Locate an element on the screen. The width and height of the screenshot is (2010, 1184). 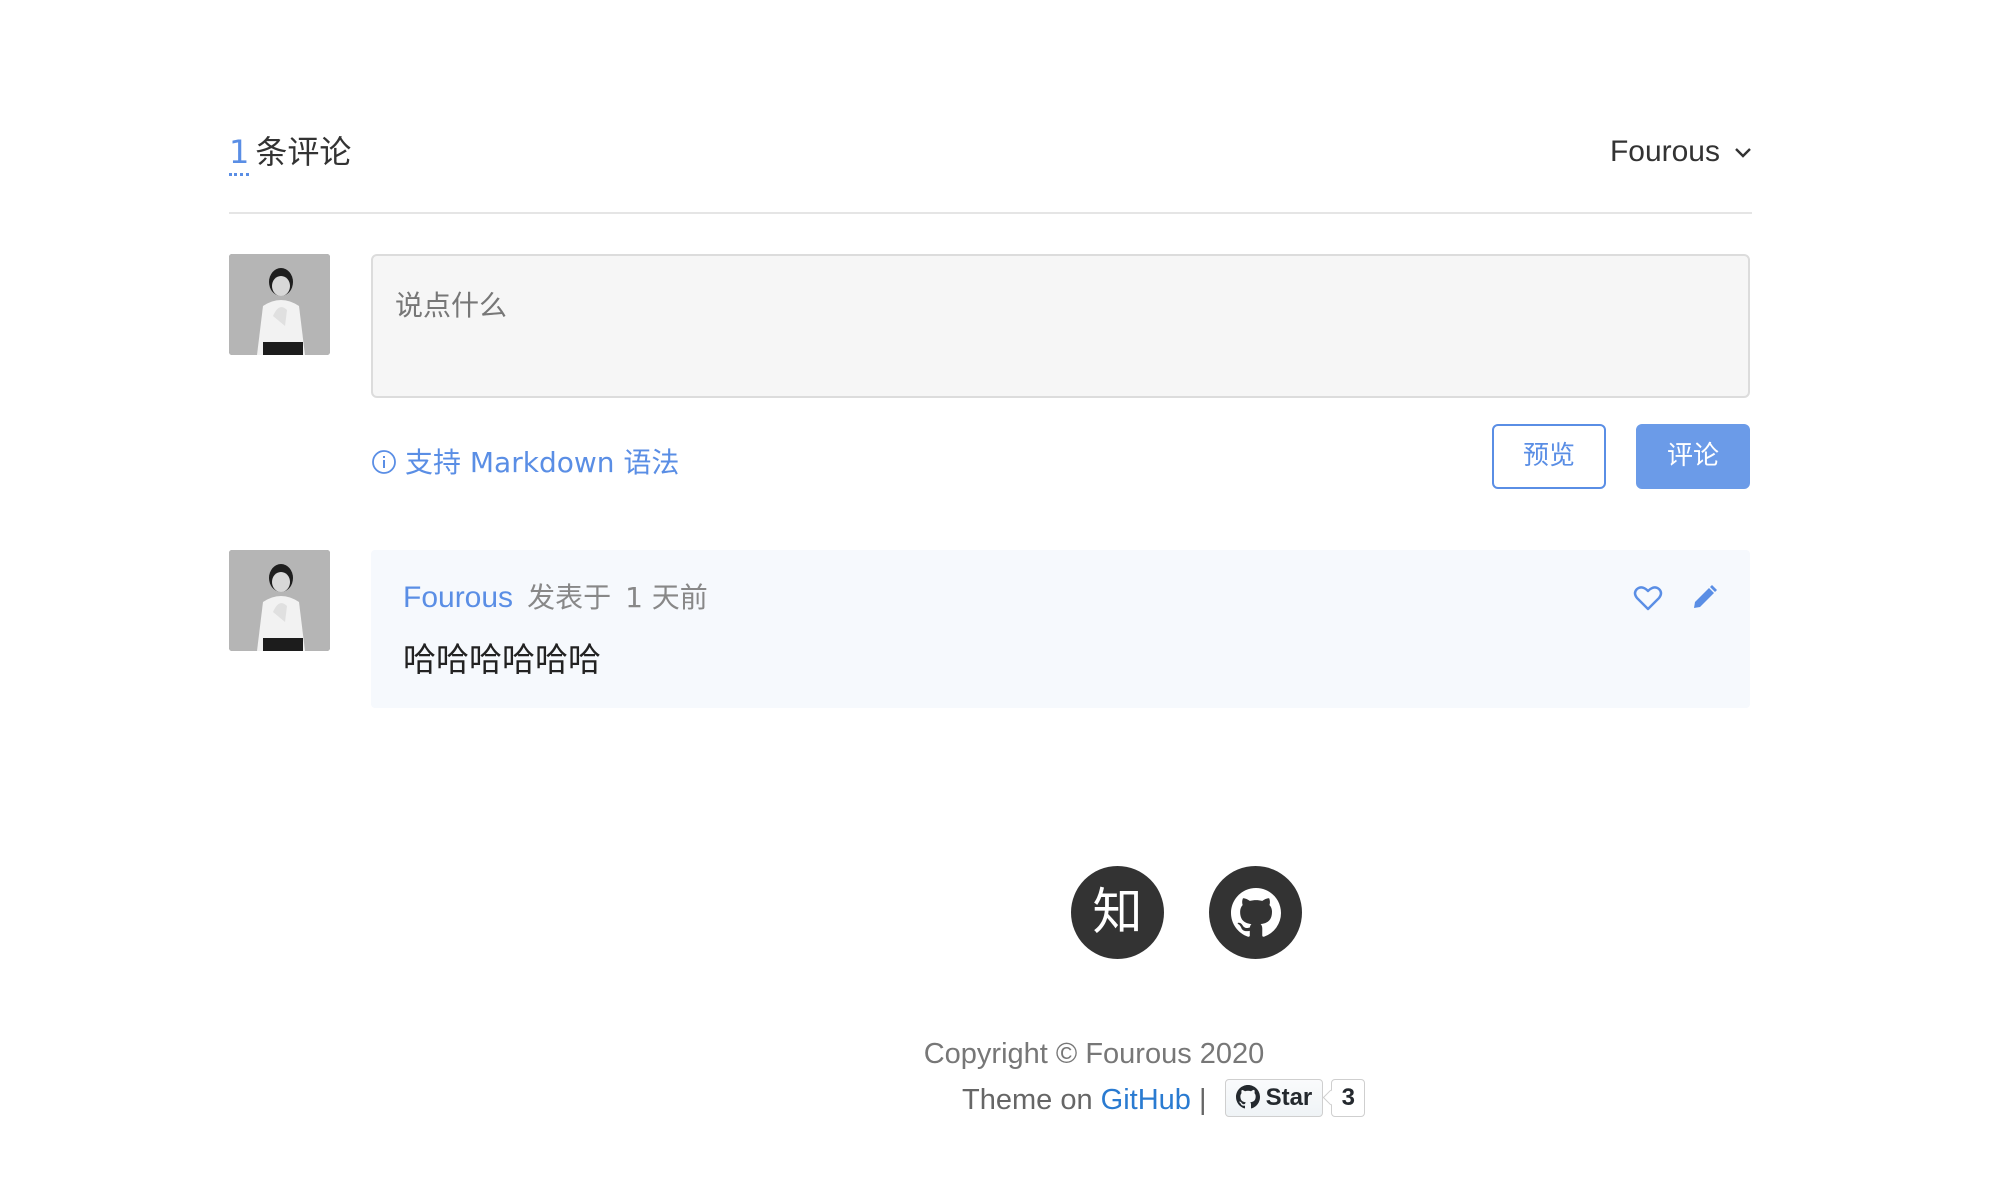
comment-meta: Fourous 发表于 1 天前 is located at coordinates (555, 598).